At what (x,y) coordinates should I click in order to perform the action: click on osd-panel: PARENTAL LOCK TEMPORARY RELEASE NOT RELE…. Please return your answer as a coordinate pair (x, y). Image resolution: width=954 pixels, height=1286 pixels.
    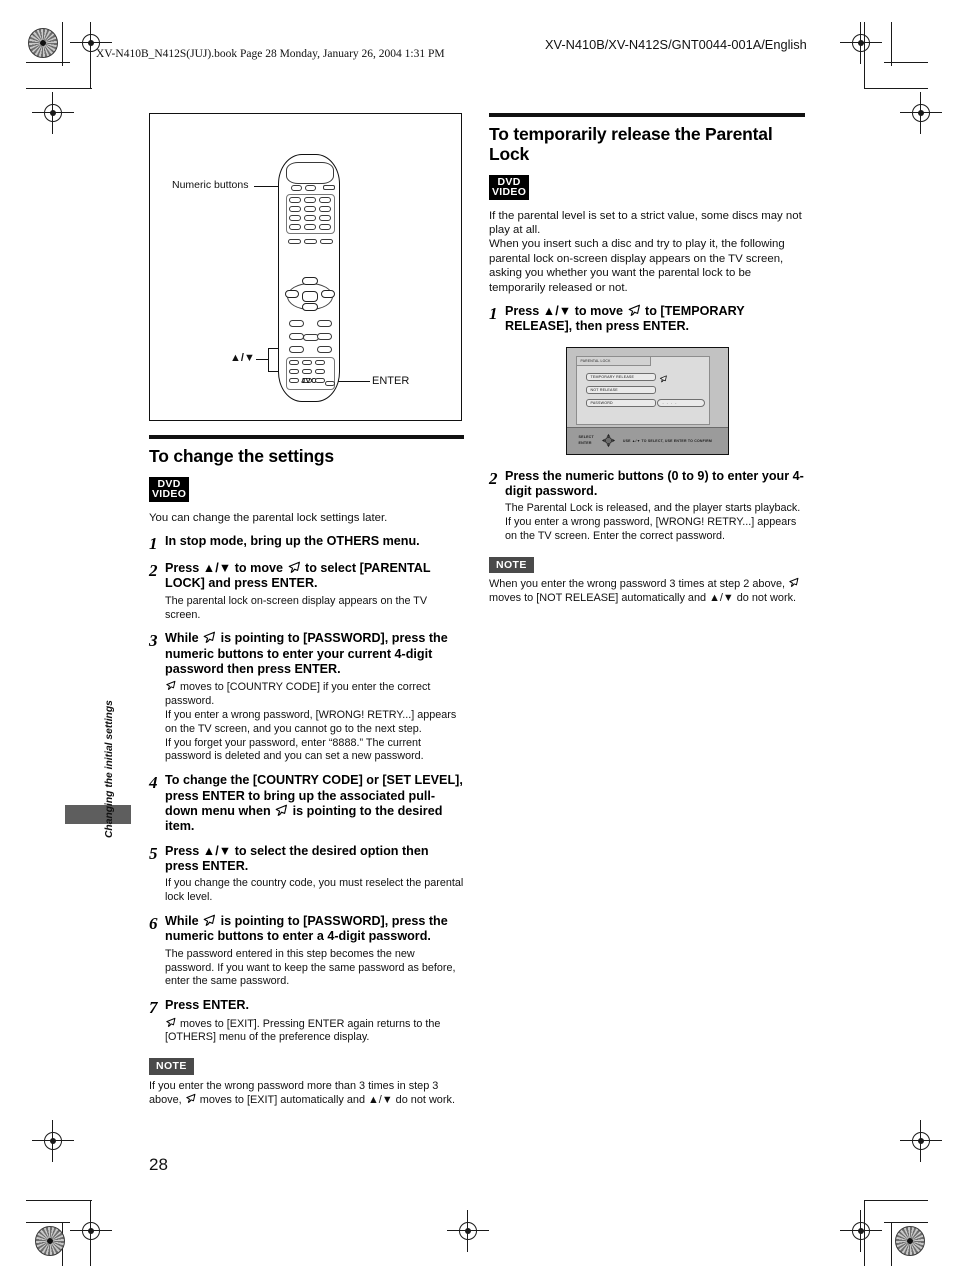
    Looking at the image, I should click on (642, 390).